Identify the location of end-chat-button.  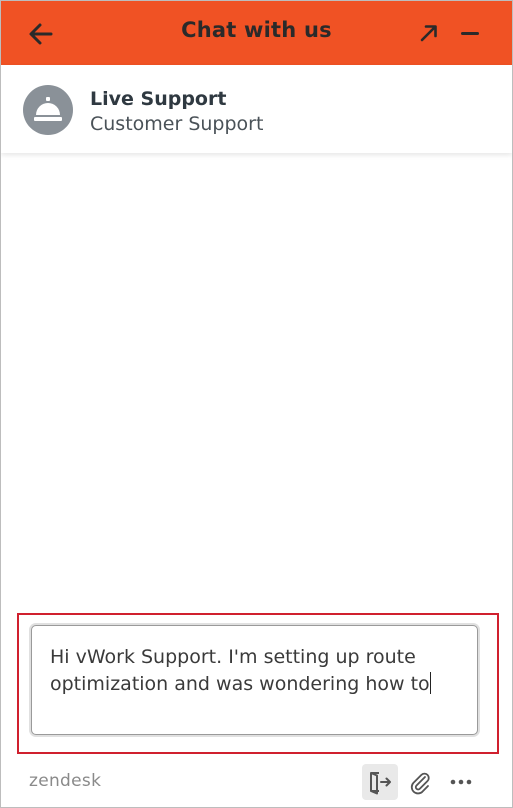
(380, 782).